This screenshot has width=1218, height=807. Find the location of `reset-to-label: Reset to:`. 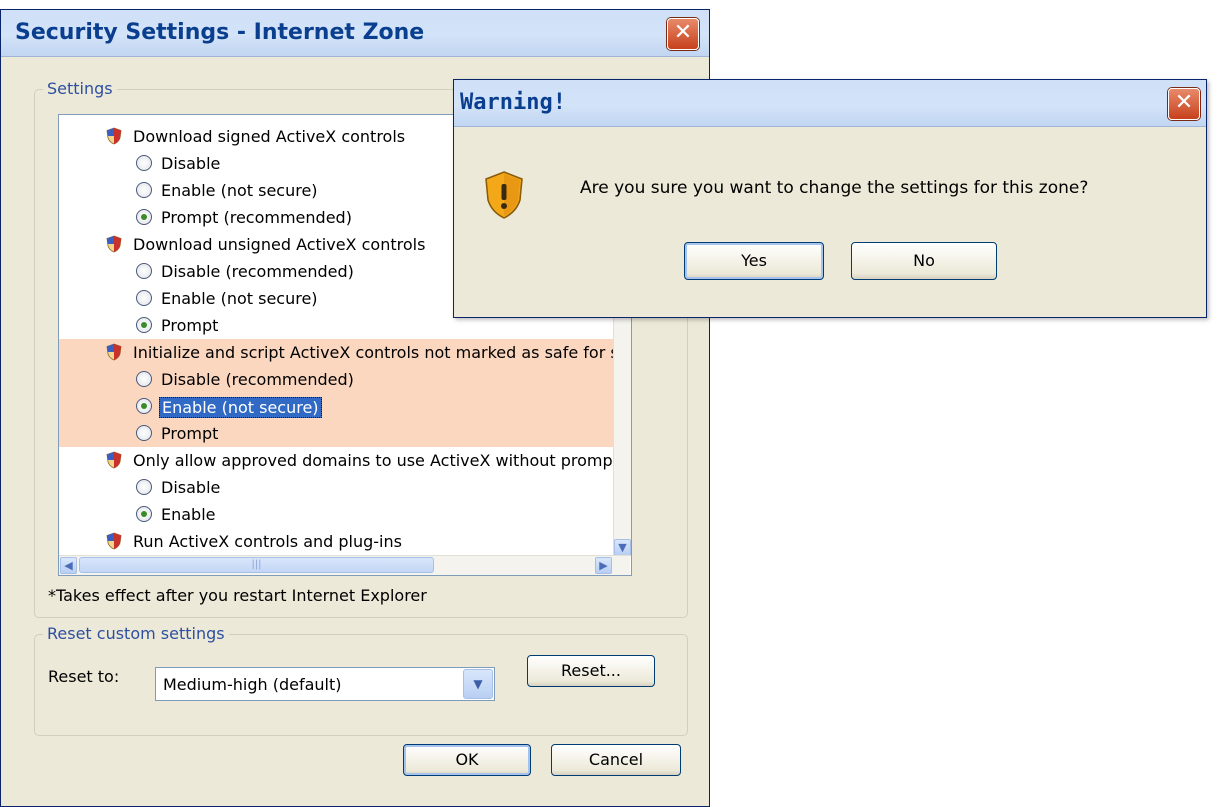

reset-to-label: Reset to: is located at coordinates (84, 676).